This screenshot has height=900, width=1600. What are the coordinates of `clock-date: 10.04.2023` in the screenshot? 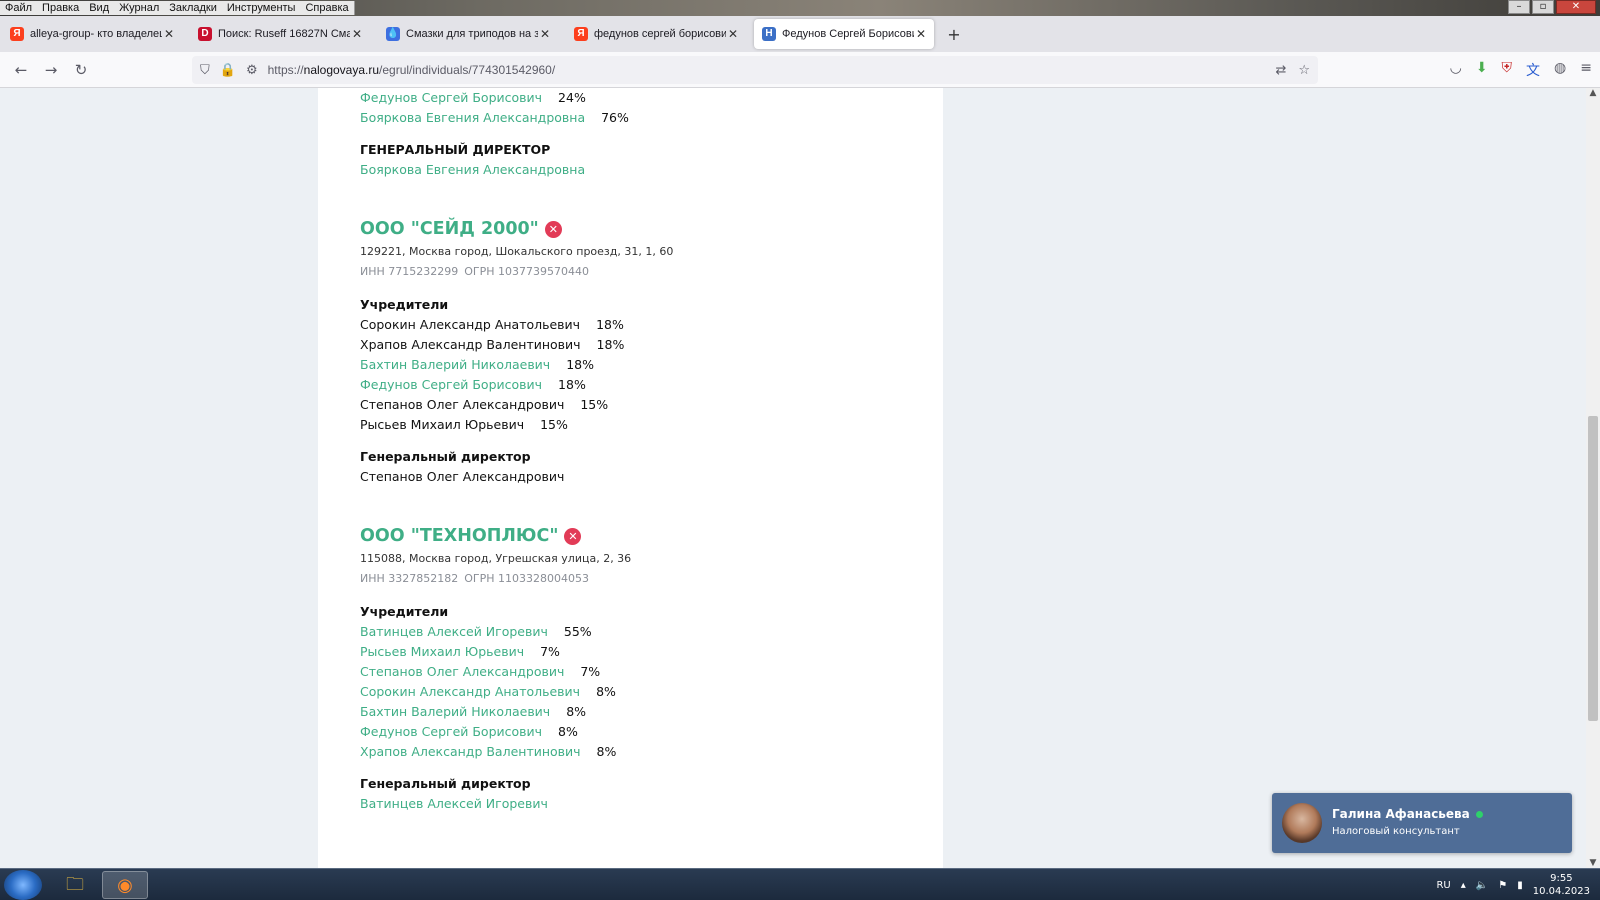 It's located at (1561, 891).